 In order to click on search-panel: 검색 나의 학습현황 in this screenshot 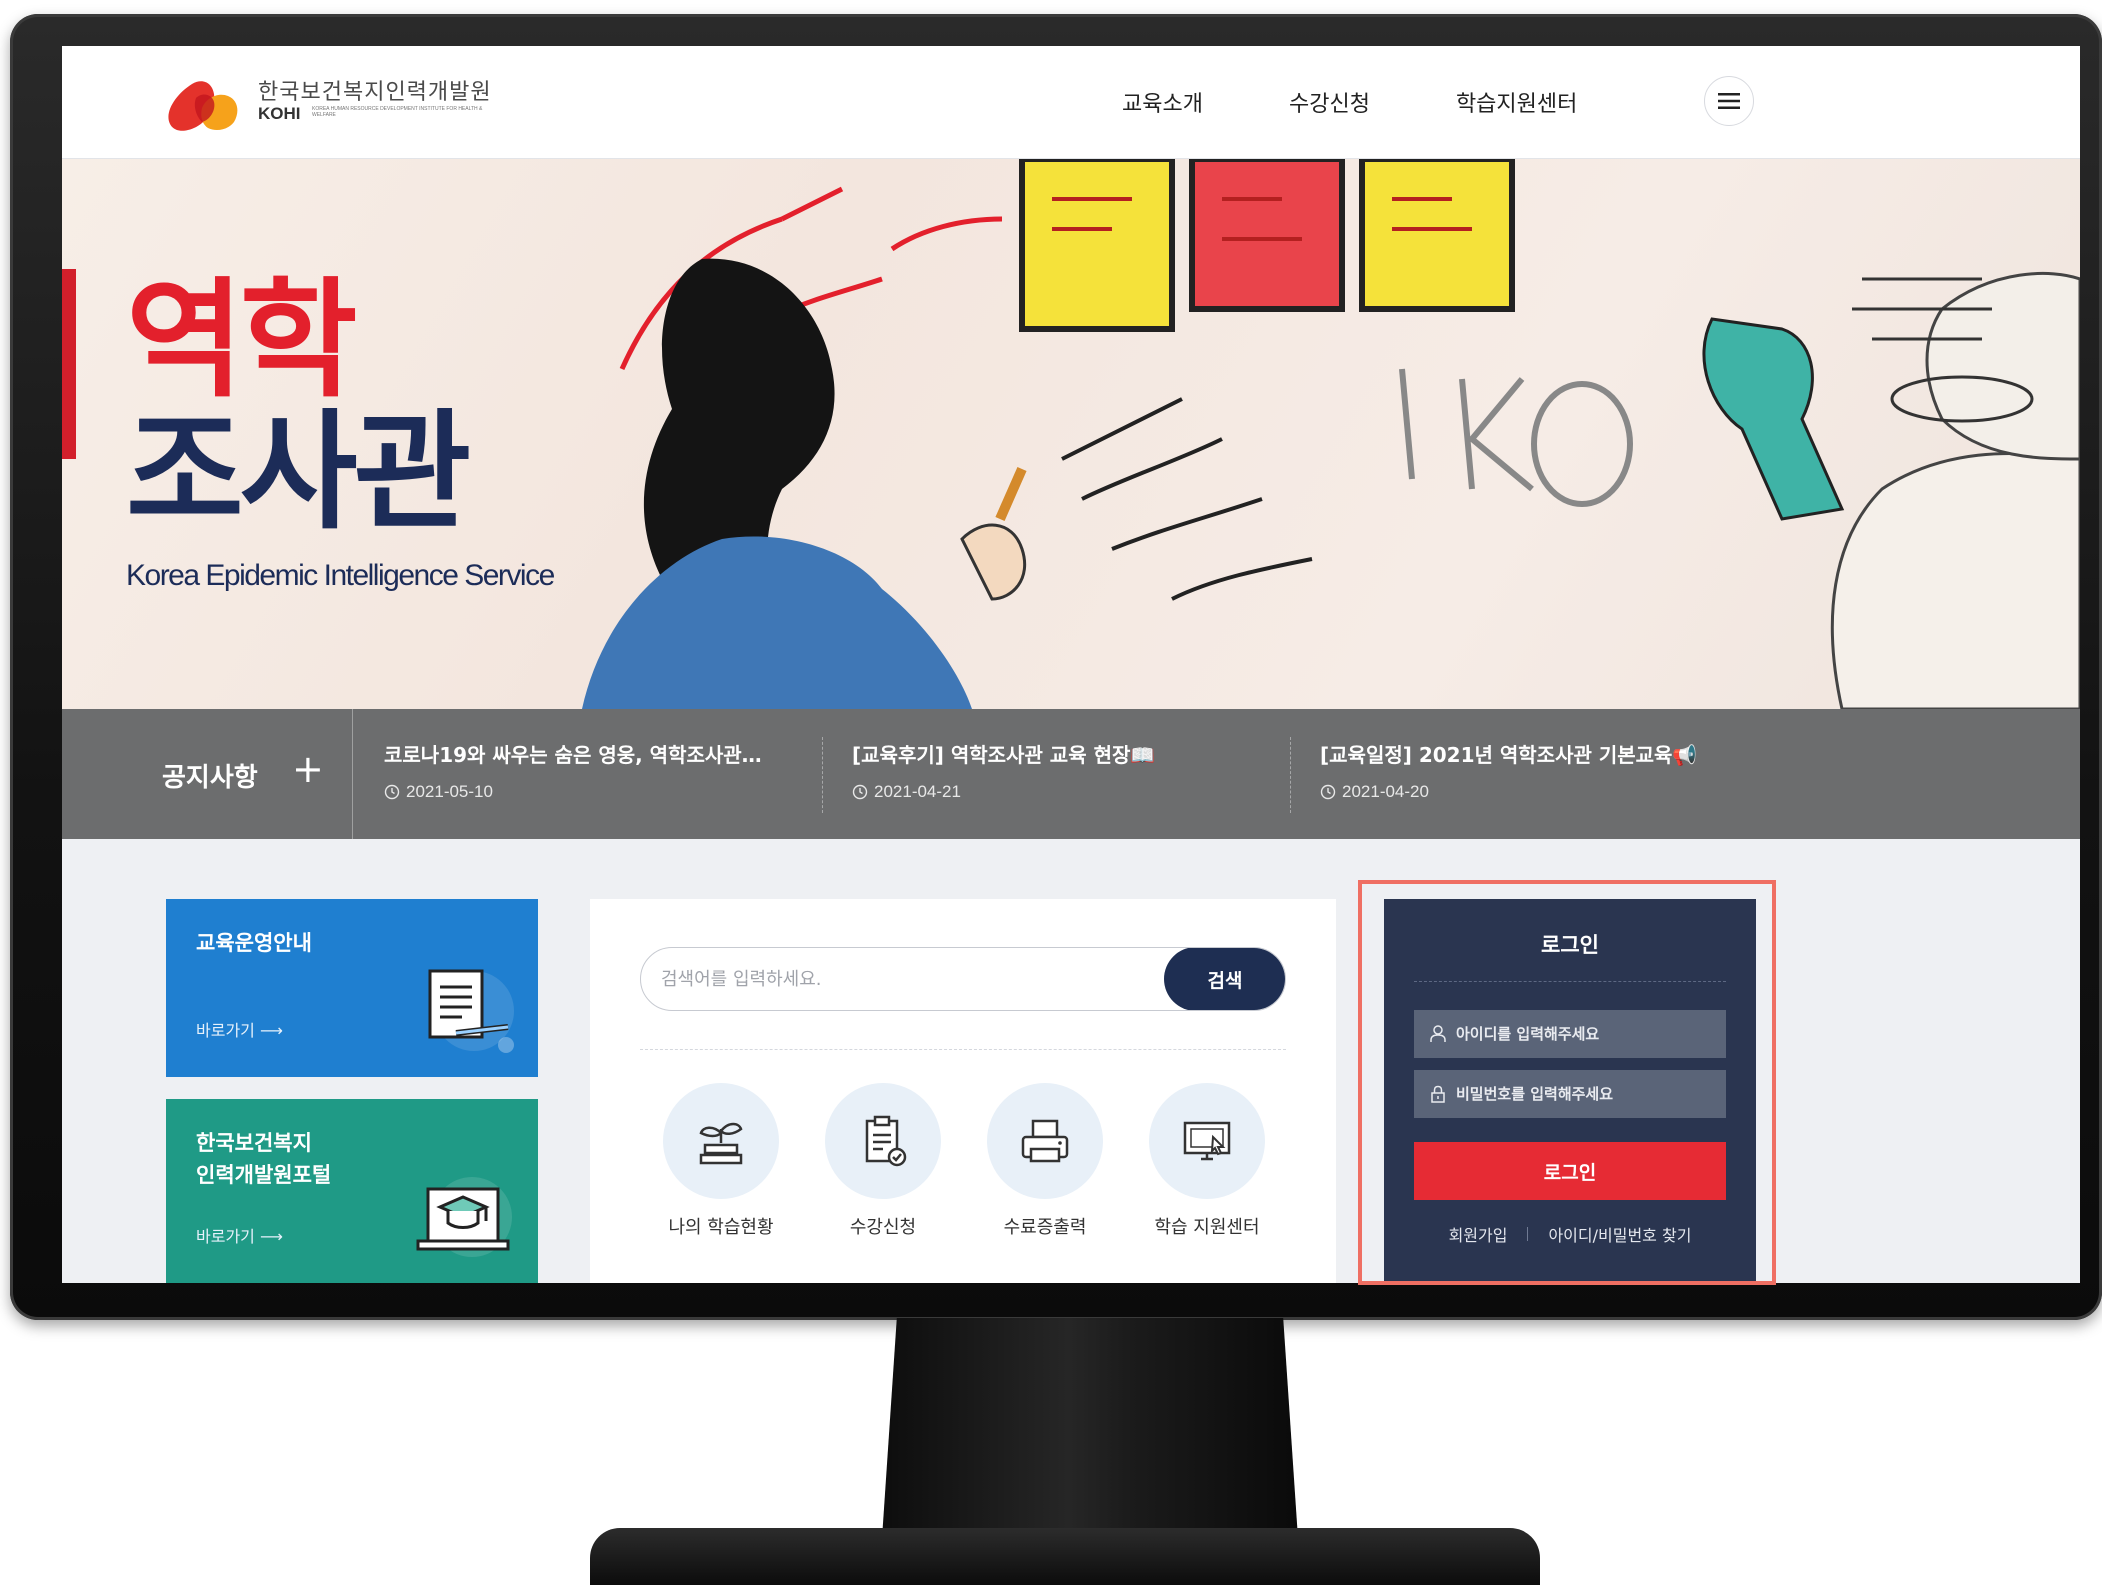, I will do `click(963, 1091)`.